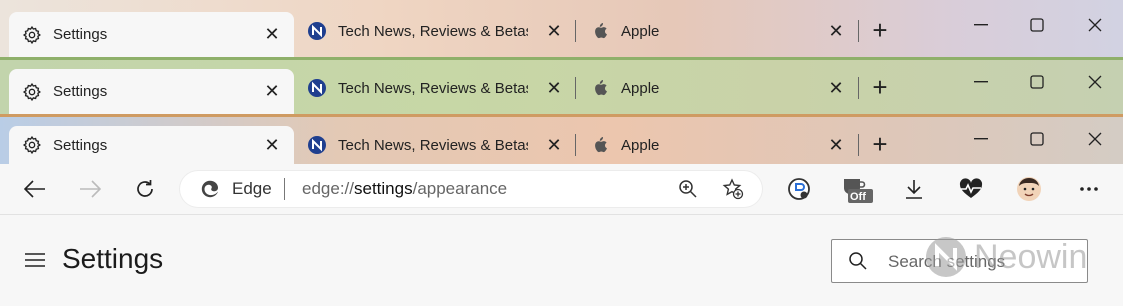 This screenshot has width=1123, height=306. What do you see at coordinates (210, 189) in the screenshot?
I see `edge-logo-icon` at bounding box center [210, 189].